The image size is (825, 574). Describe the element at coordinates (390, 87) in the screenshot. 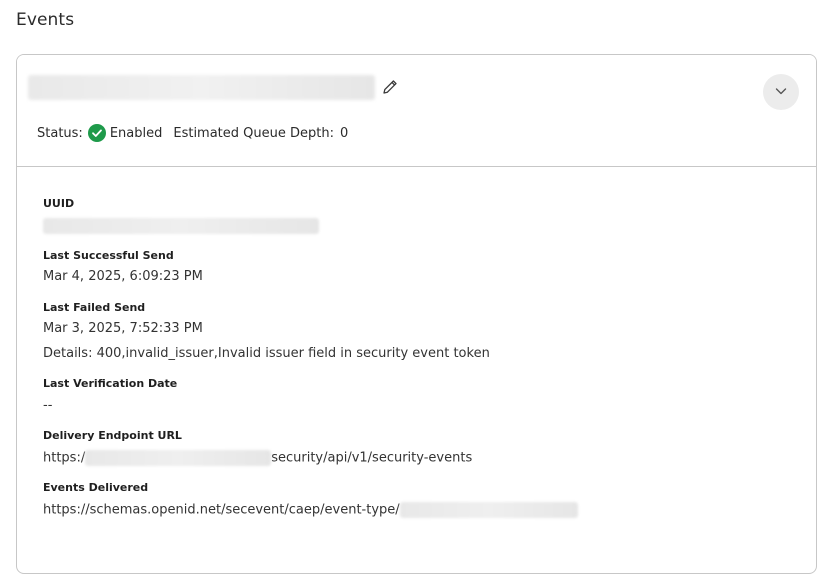

I see `pencil-icon` at that location.